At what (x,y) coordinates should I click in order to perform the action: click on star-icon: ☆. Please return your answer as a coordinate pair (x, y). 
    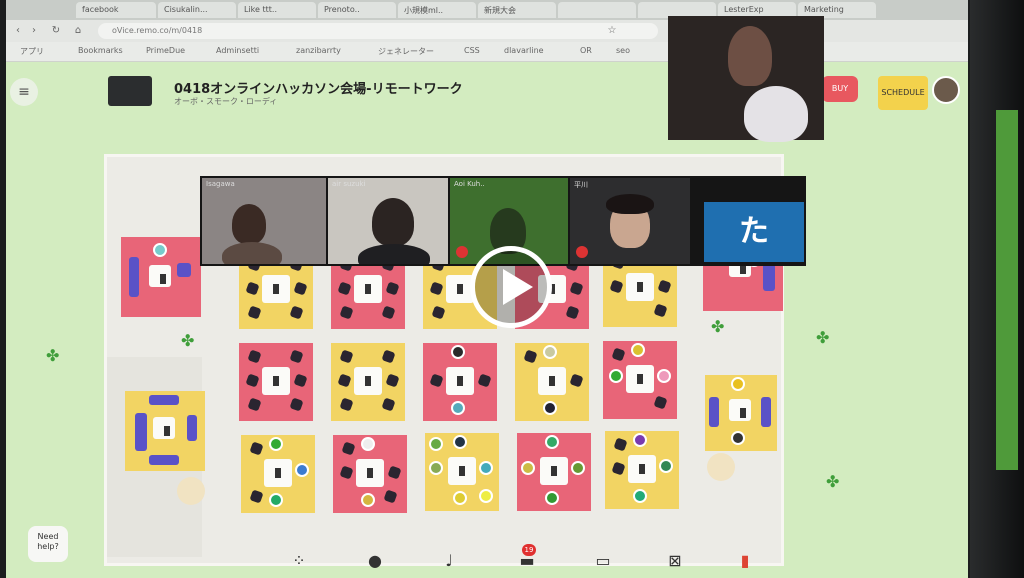
    Looking at the image, I should click on (612, 31).